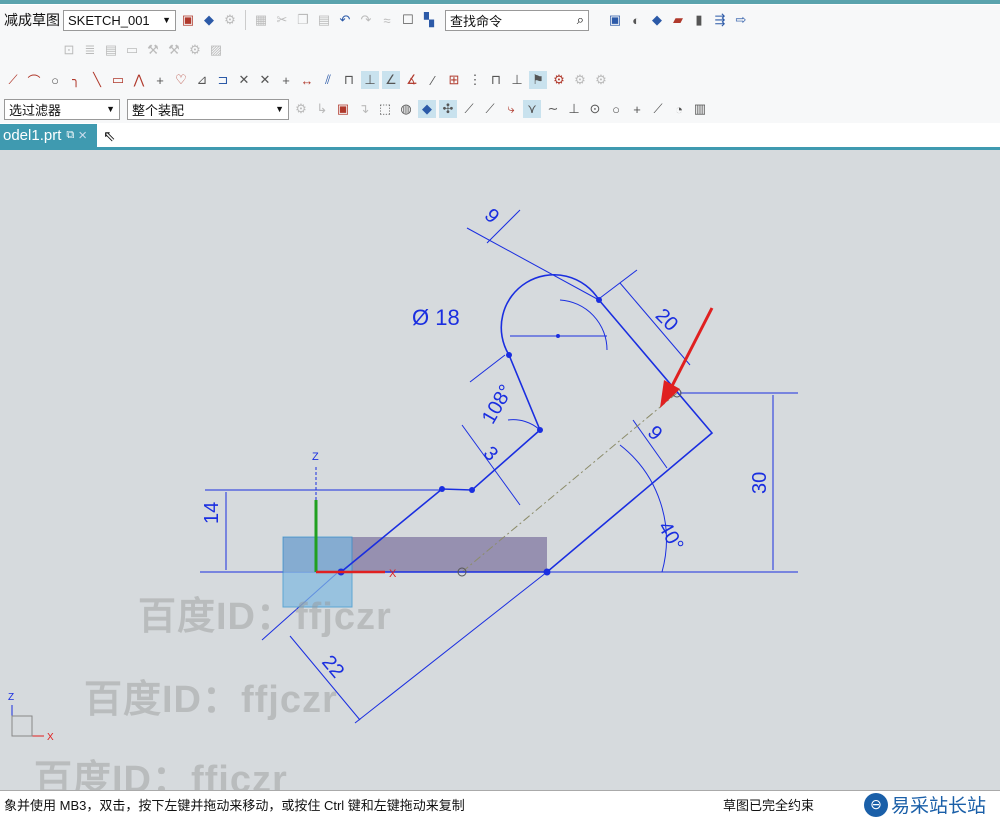 This screenshot has width=1000, height=818. What do you see at coordinates (69, 50) in the screenshot?
I see `frame-icon: ⊡` at bounding box center [69, 50].